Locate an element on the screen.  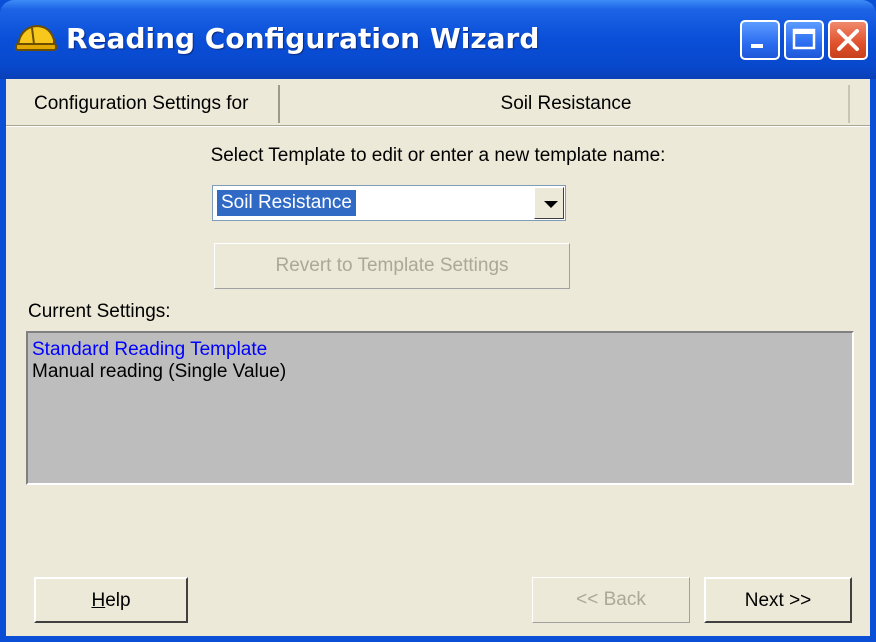
settings-template-line: Standard Reading Template is located at coordinates (150, 349).